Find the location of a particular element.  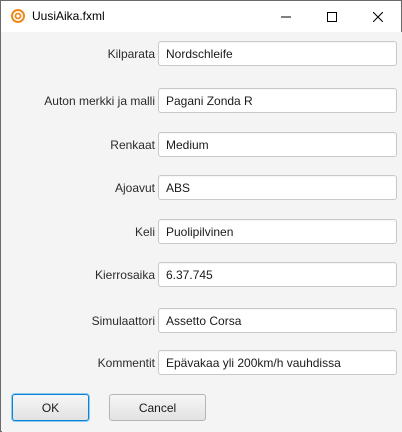

ok-button: OK is located at coordinates (50, 407).